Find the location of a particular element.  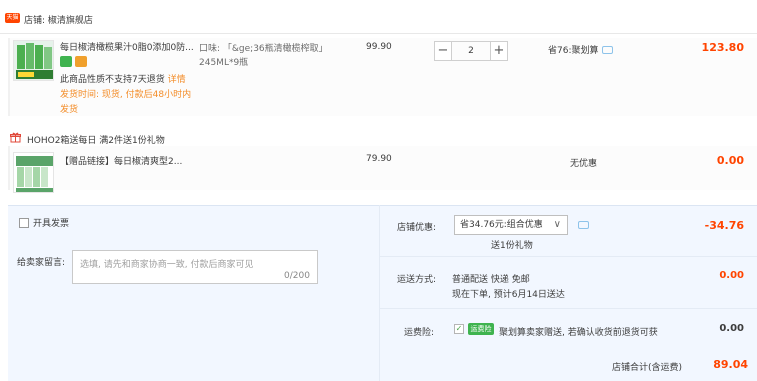

item-subtotal: 123.80 is located at coordinates (722, 47).